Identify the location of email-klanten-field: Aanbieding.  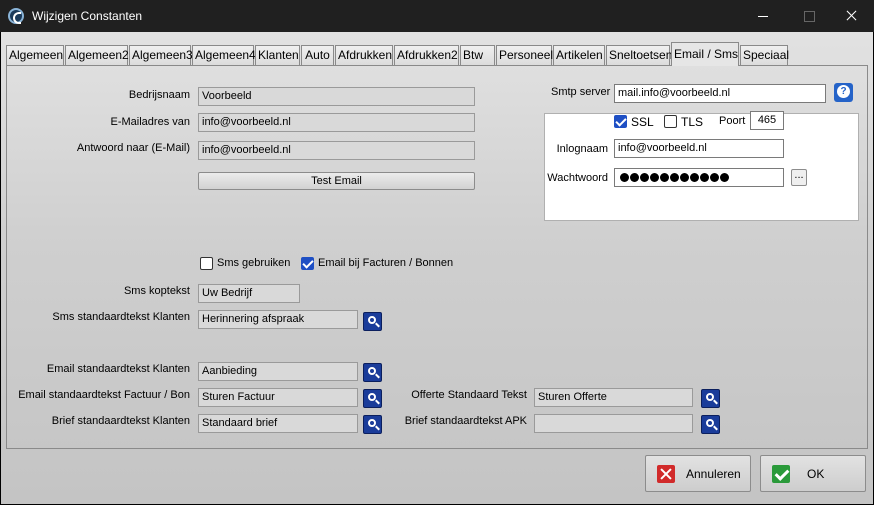
(278, 371).